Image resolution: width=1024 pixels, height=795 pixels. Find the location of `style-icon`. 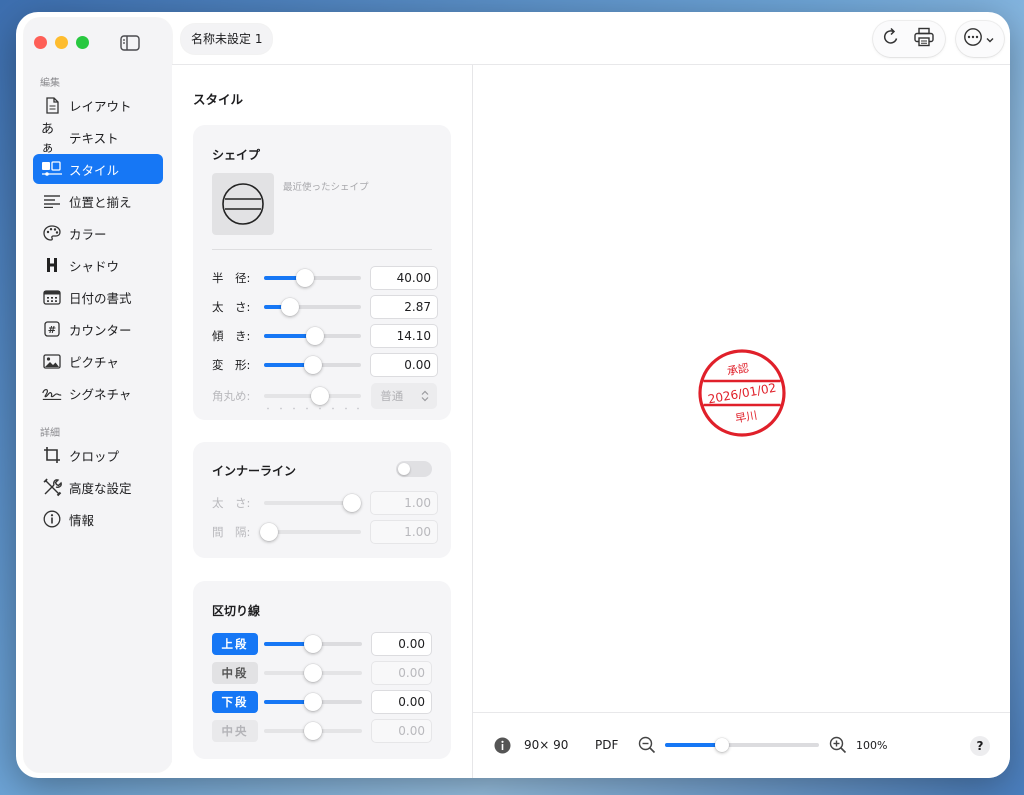

style-icon is located at coordinates (52, 169).